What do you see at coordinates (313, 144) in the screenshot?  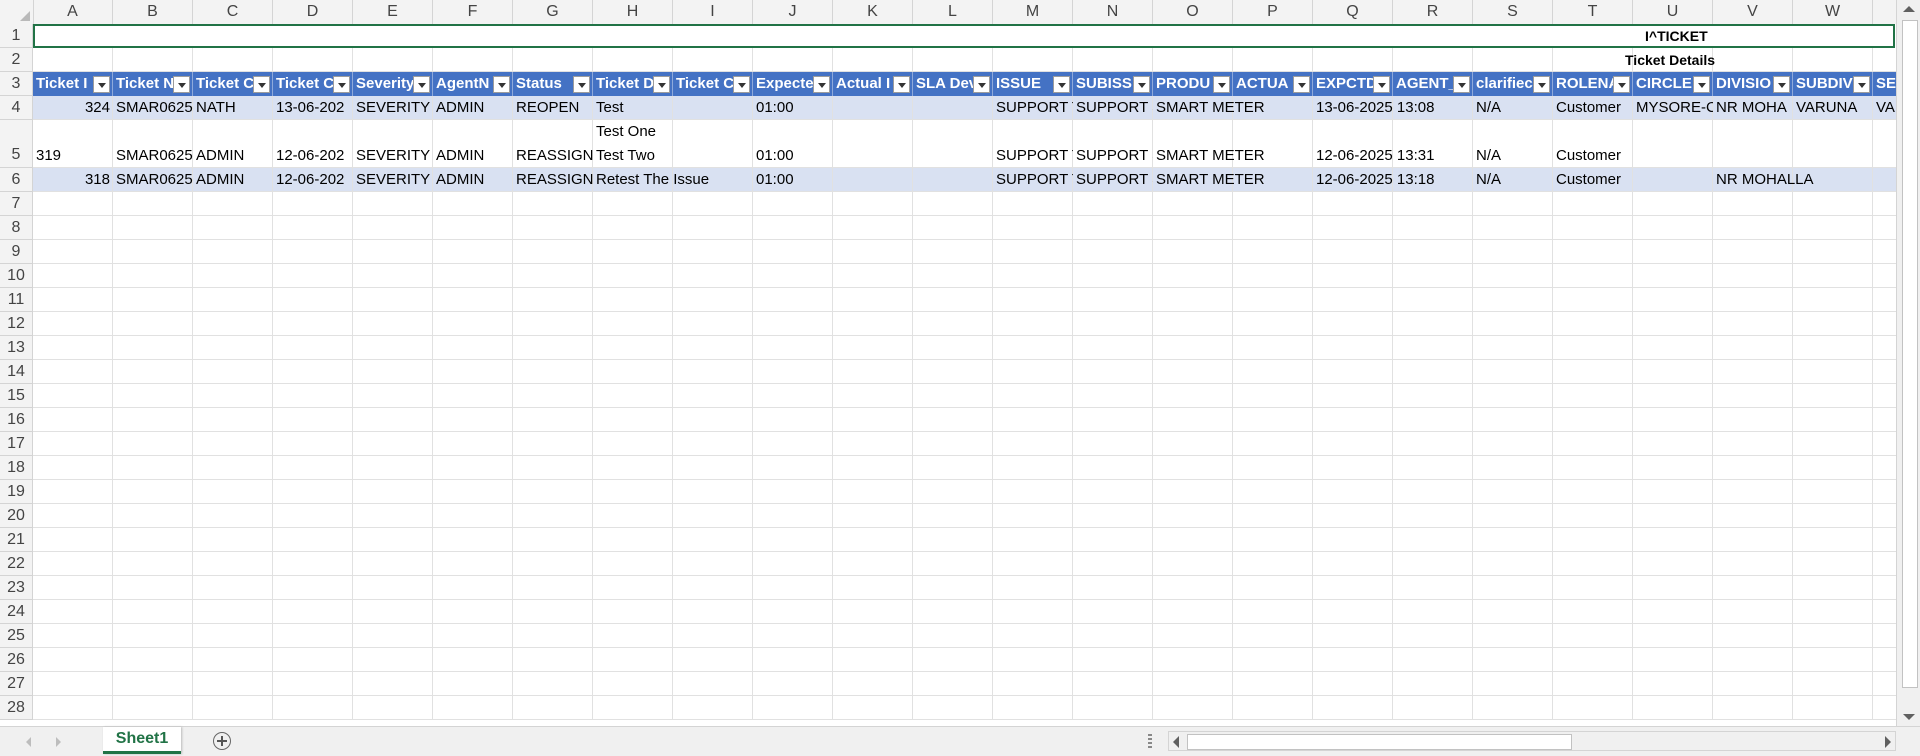 I see `table-cell: 12-06-202` at bounding box center [313, 144].